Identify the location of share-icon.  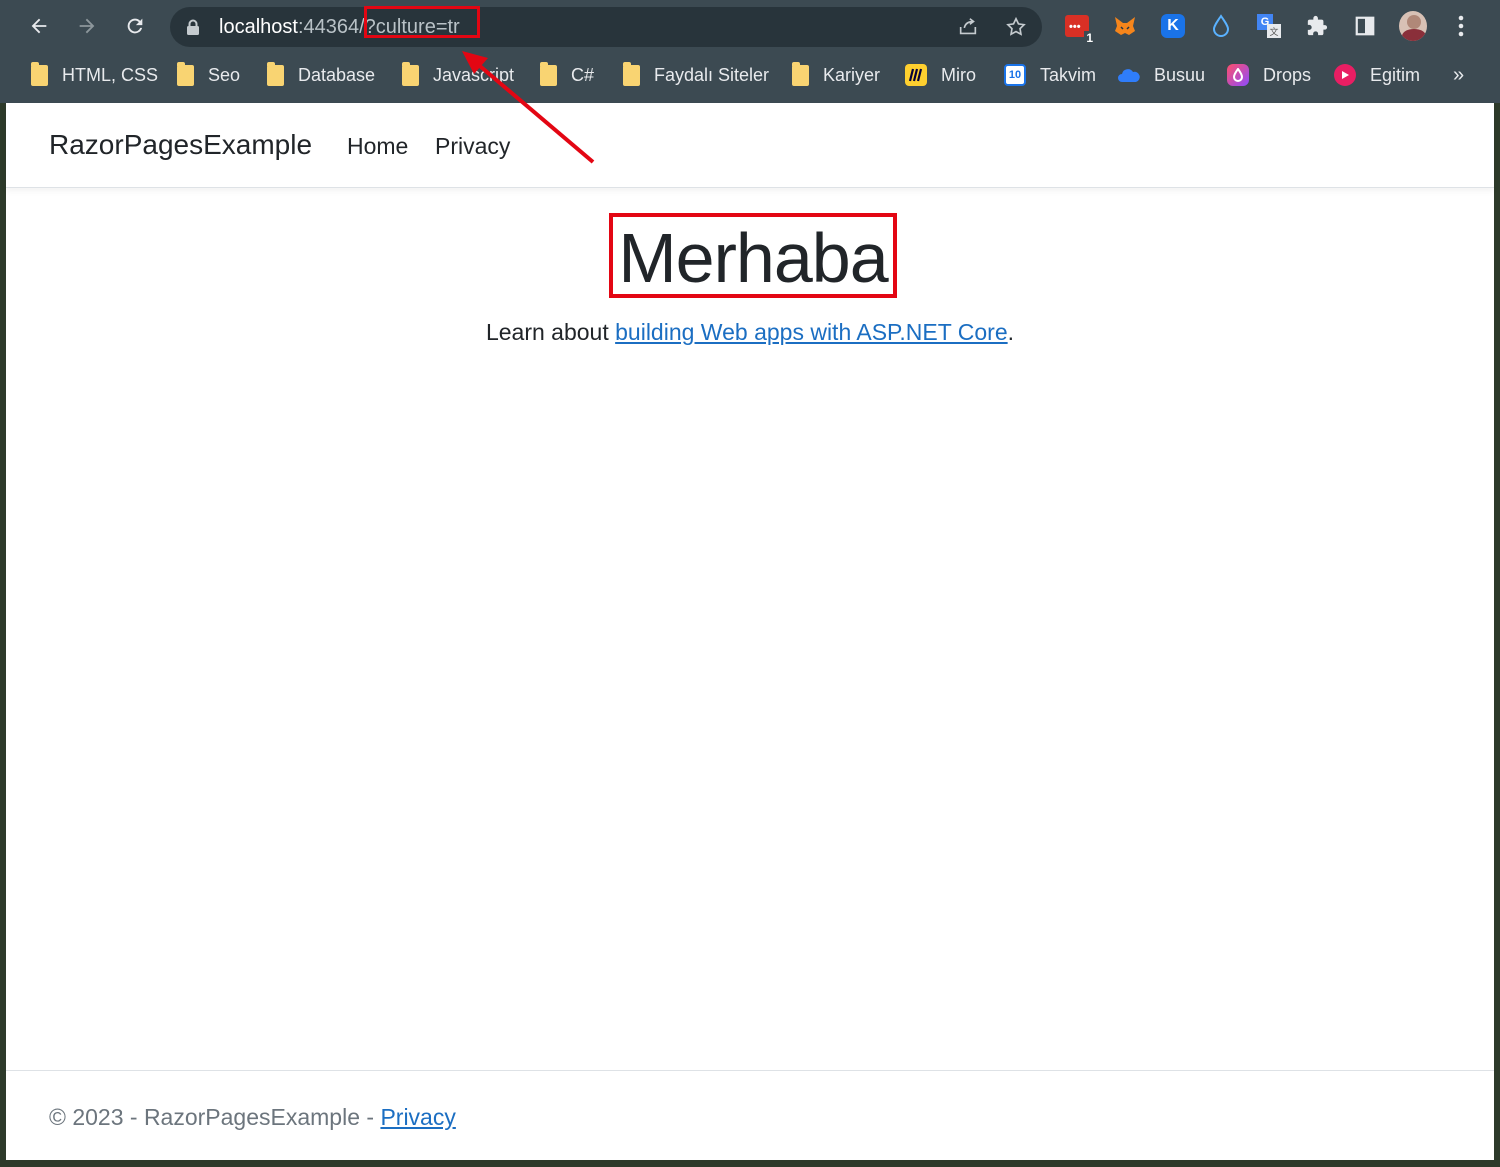
(968, 27).